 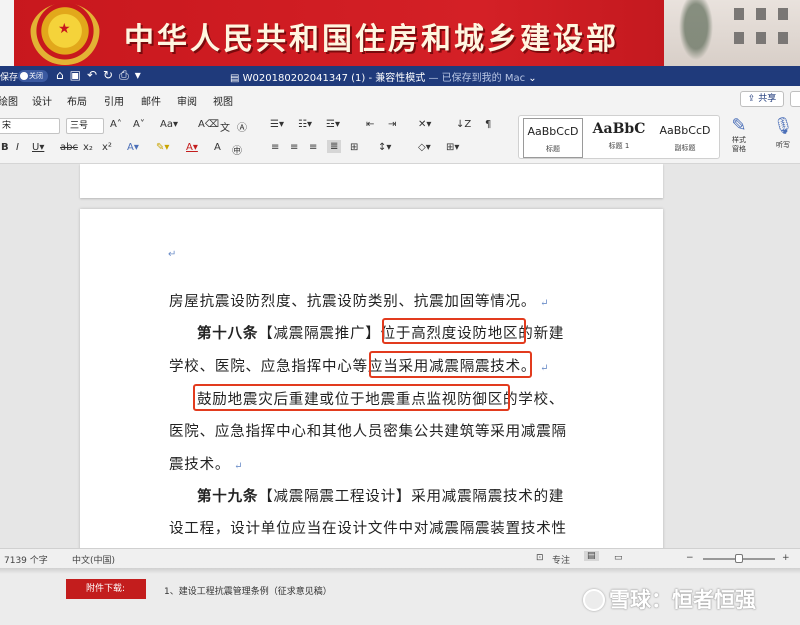 I want to click on save-icon: ▣, so click(x=78, y=75).